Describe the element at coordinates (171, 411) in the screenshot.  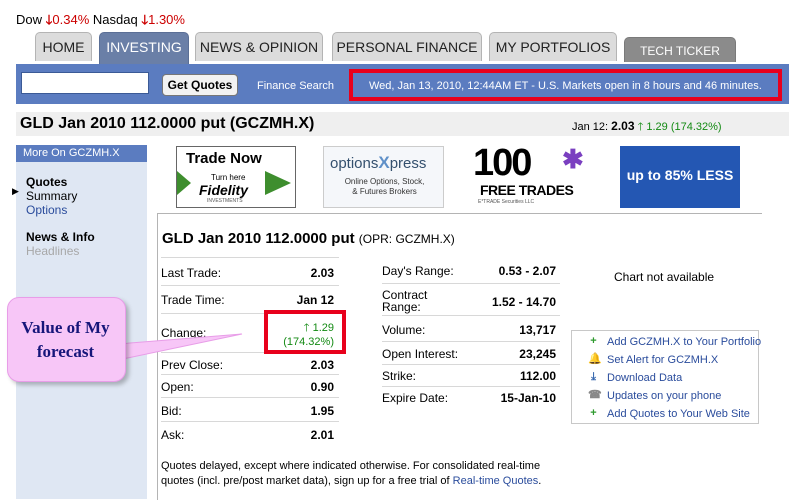
I see `bid-label: Bid:` at that location.